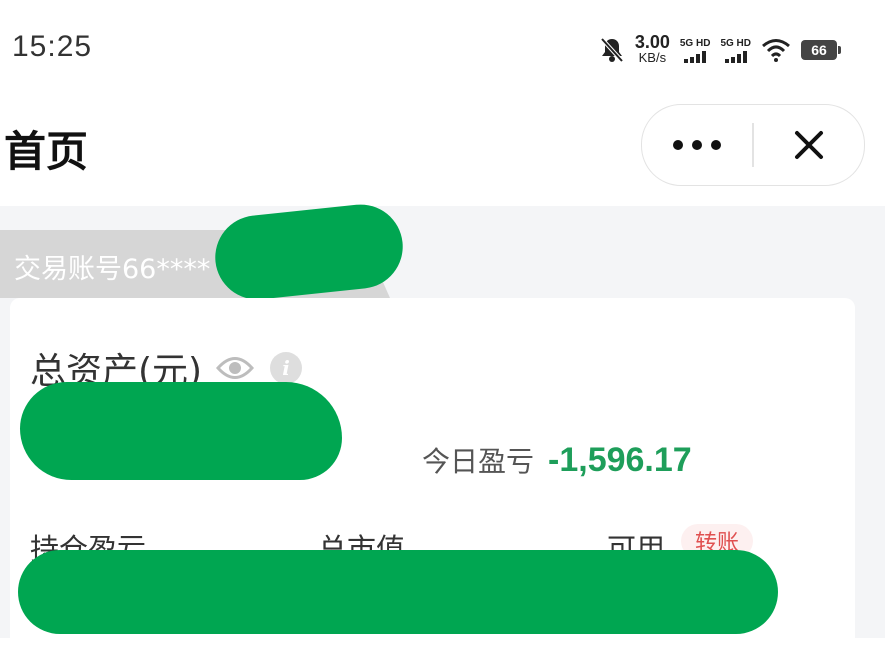  I want to click on mini-program-capsule, so click(753, 145).